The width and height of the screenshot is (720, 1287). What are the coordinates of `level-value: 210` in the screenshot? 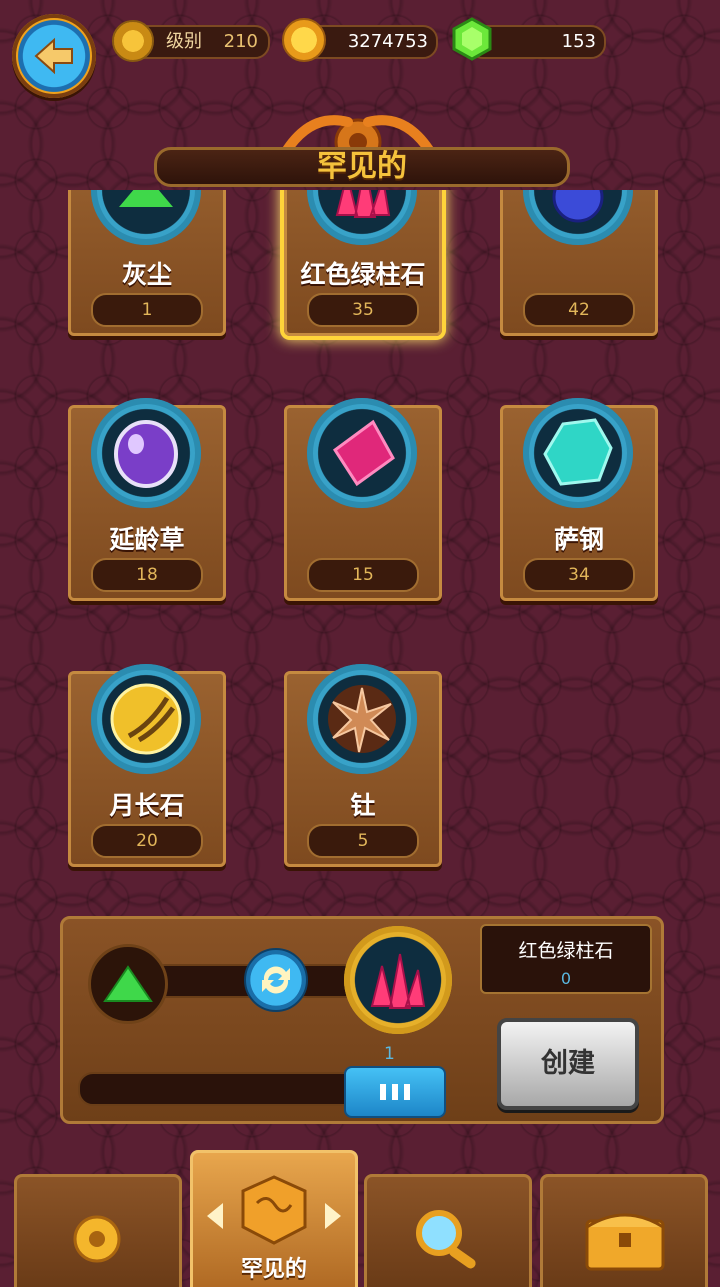 It's located at (240, 41).